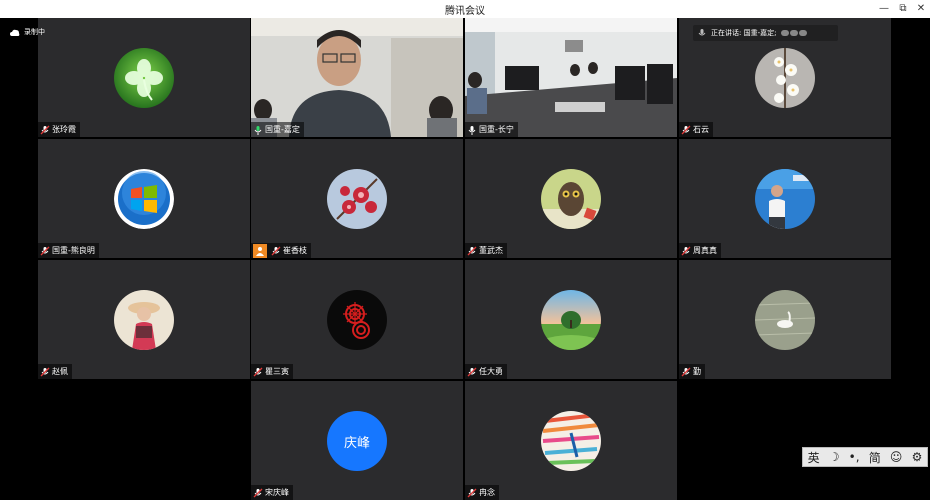 This screenshot has width=930, height=500. I want to click on cloud-icon, so click(15, 32).